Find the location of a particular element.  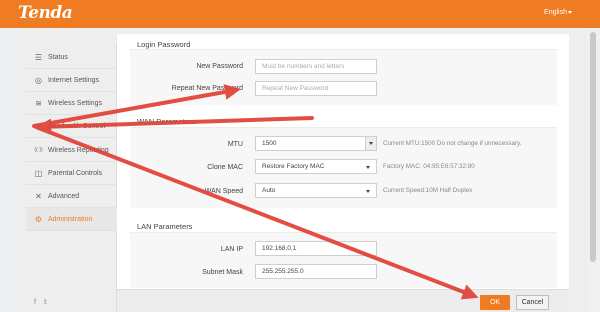

sidebar-item-advanced: ✕ Advanced is located at coordinates (71, 196).